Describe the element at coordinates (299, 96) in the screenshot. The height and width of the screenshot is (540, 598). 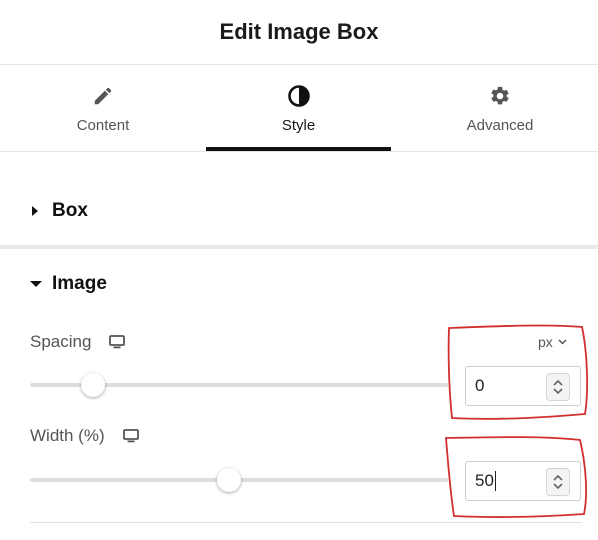
I see `contrast-icon` at that location.